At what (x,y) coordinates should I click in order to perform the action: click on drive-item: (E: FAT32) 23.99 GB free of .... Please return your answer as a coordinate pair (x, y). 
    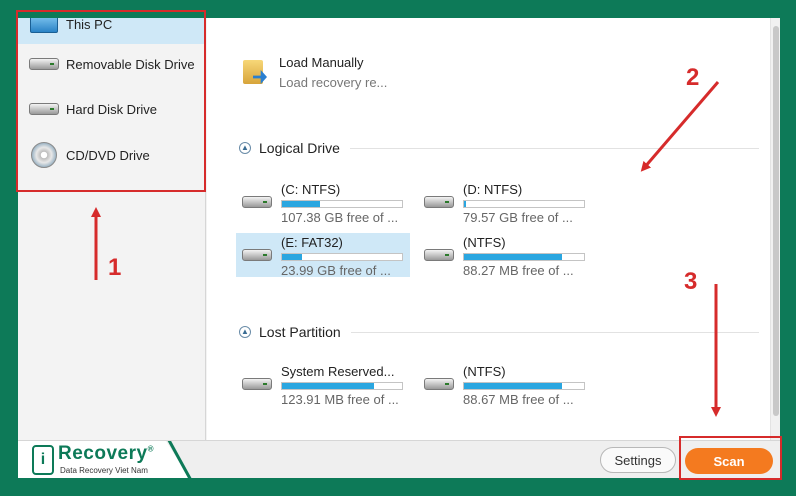
    Looking at the image, I should click on (323, 255).